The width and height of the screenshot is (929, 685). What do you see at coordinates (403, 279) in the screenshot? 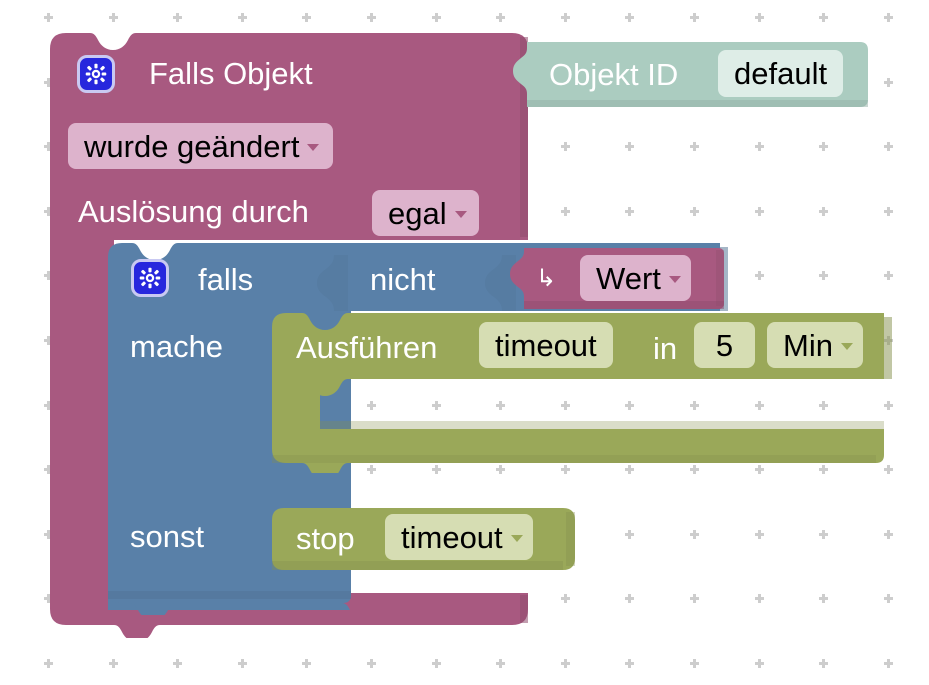
I see `not-block-label: nicht` at bounding box center [403, 279].